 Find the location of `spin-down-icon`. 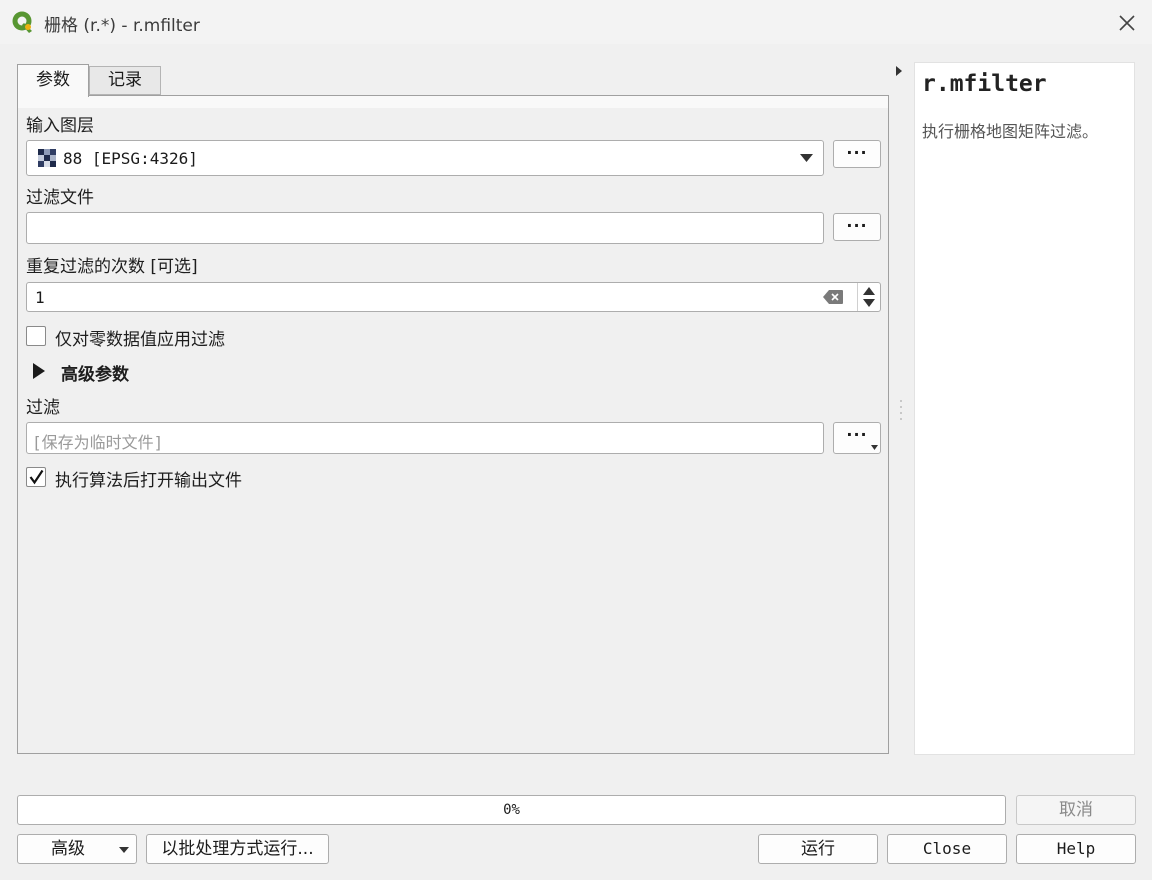

spin-down-icon is located at coordinates (869, 303).